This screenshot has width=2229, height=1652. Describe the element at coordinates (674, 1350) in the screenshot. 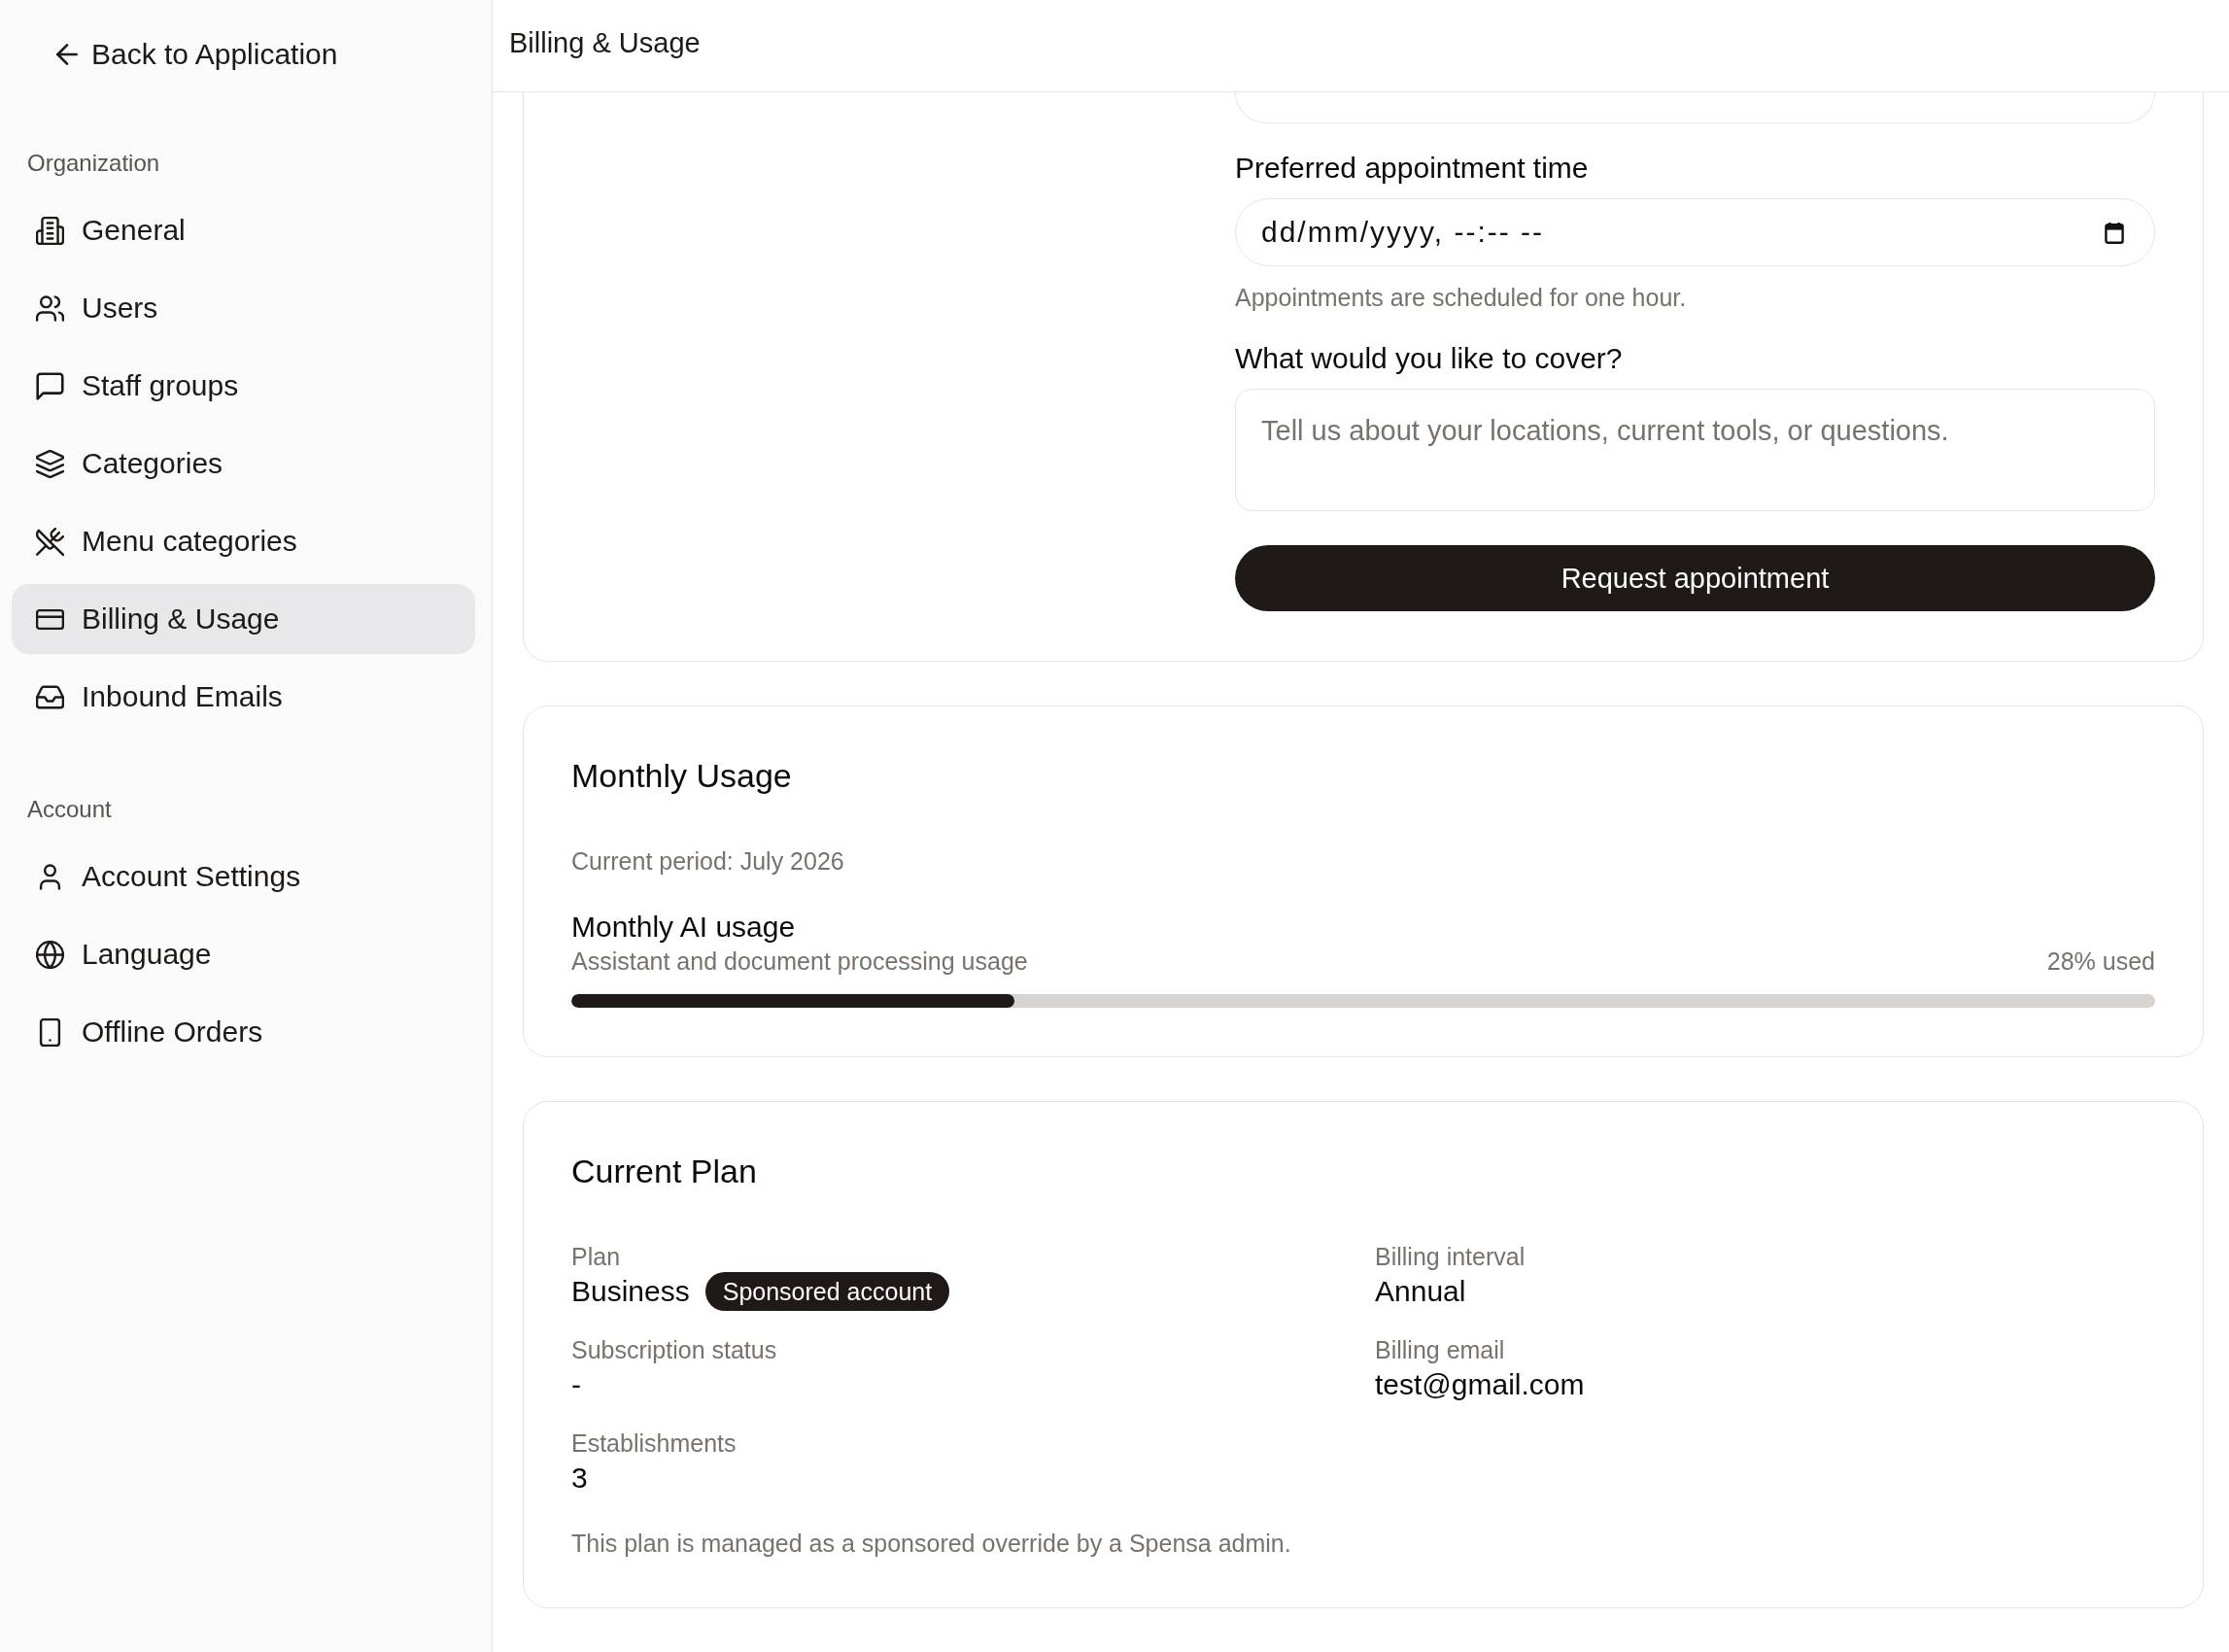

I see `field-label: Subscription status` at that location.